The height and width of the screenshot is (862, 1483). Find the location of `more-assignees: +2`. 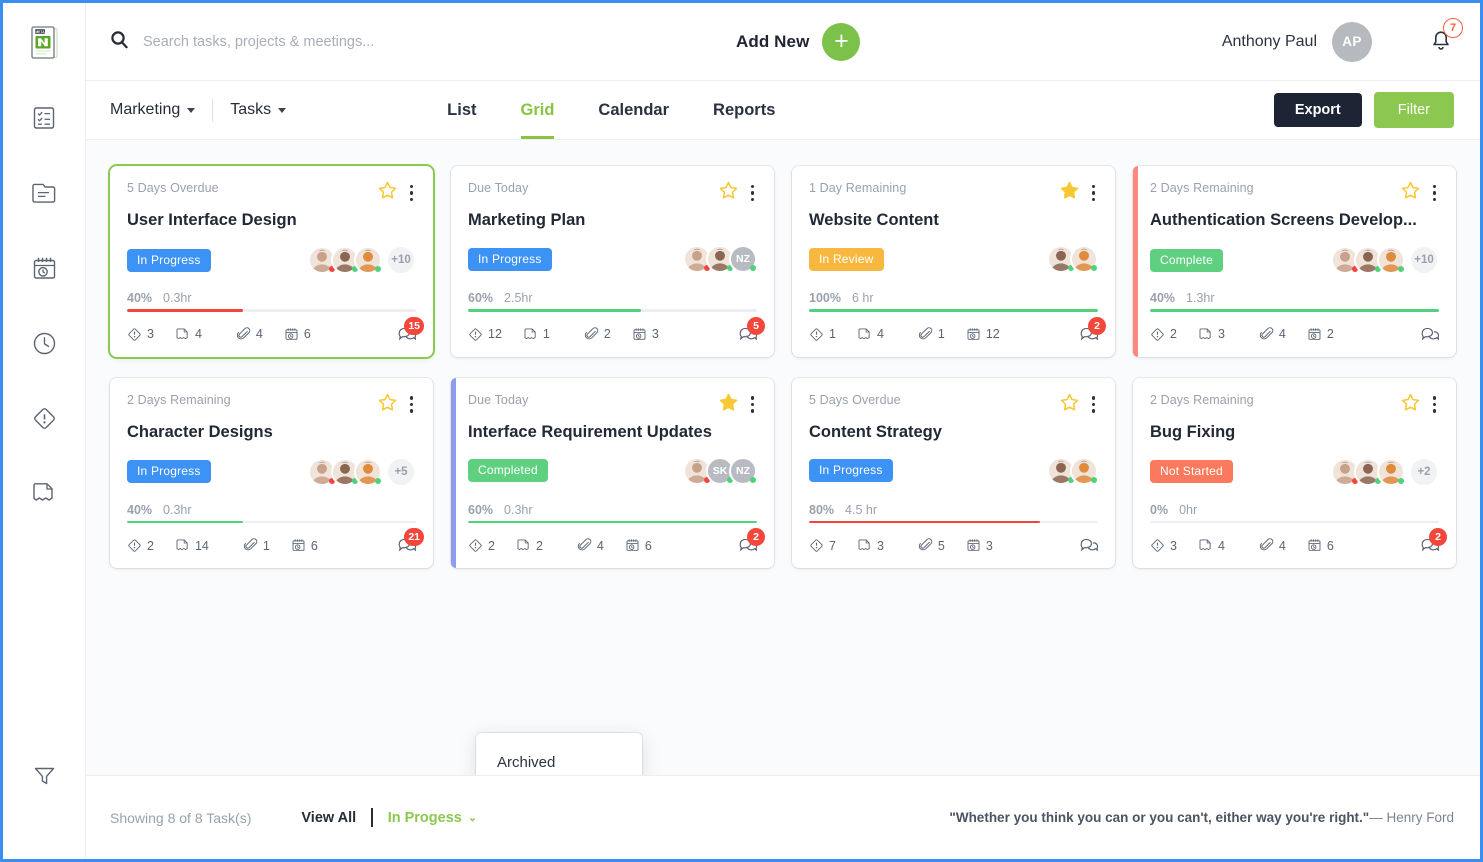

more-assignees: +2 is located at coordinates (1424, 471).